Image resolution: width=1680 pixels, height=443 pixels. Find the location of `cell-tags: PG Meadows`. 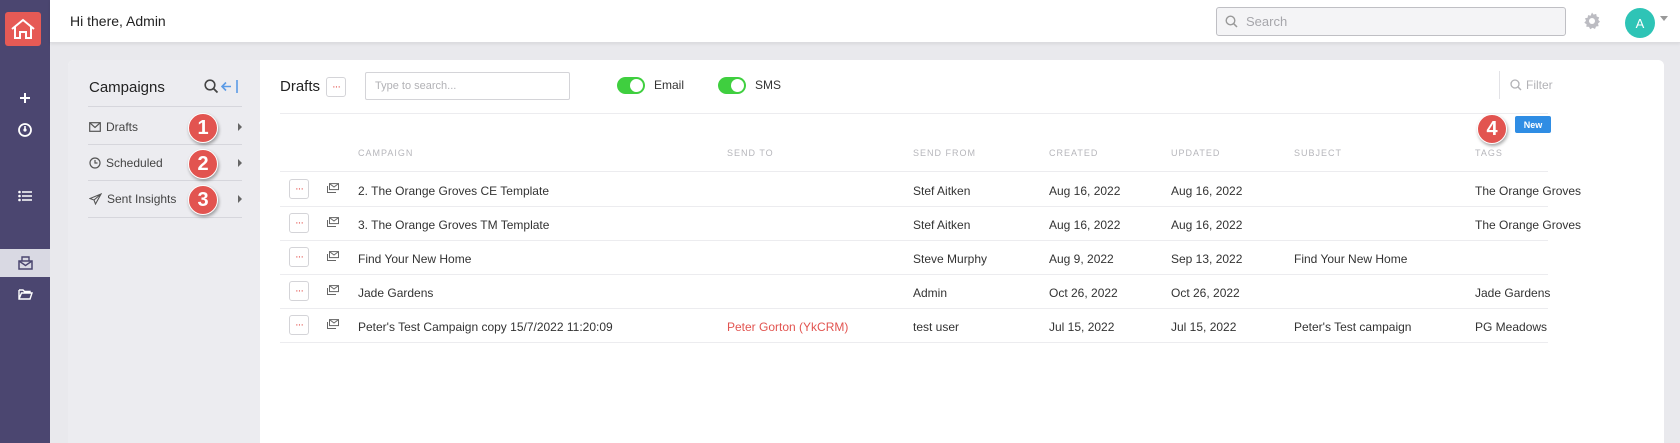

cell-tags: PG Meadows is located at coordinates (1511, 327).